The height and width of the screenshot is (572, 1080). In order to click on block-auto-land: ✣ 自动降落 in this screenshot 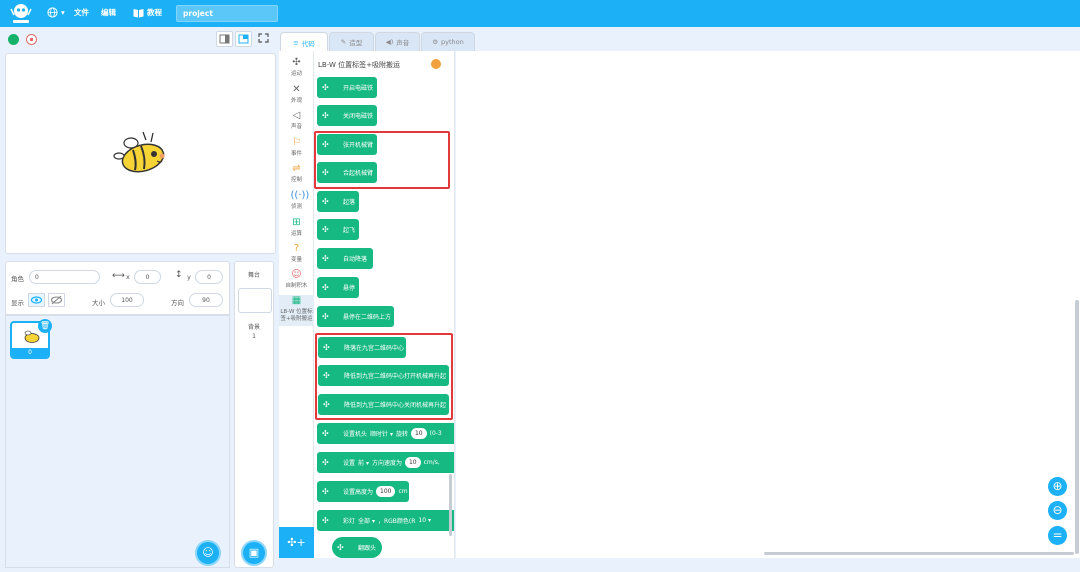, I will do `click(345, 258)`.